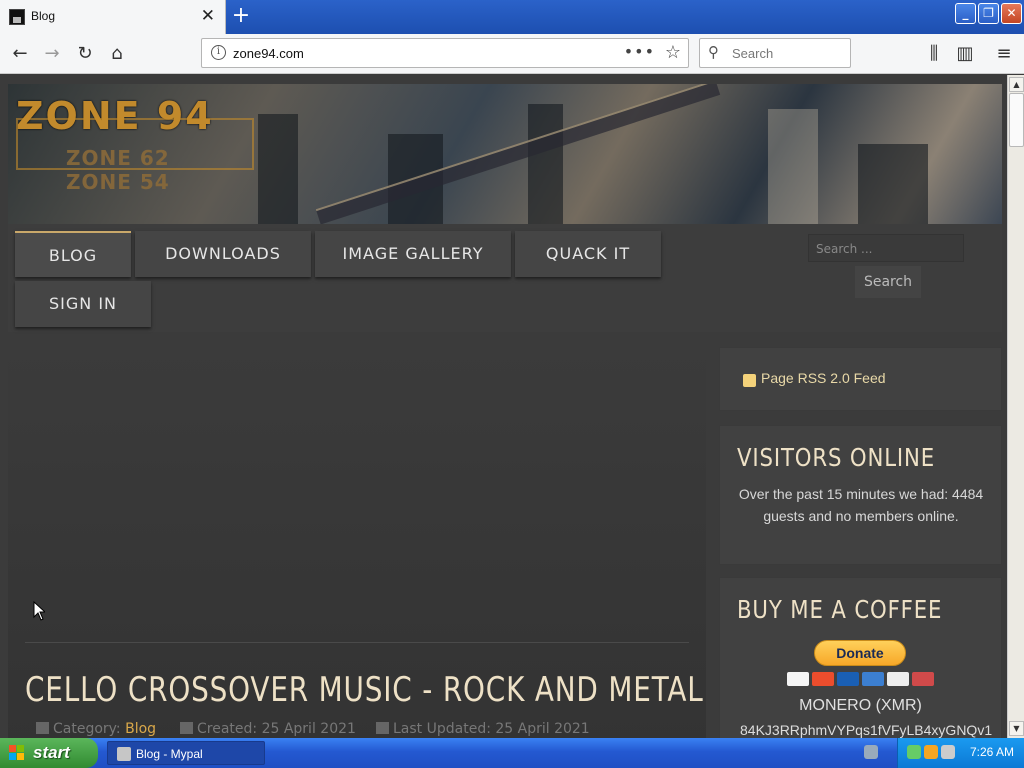 This screenshot has height=768, width=1024. What do you see at coordinates (17, 17) in the screenshot?
I see `site-favicon-icon` at bounding box center [17, 17].